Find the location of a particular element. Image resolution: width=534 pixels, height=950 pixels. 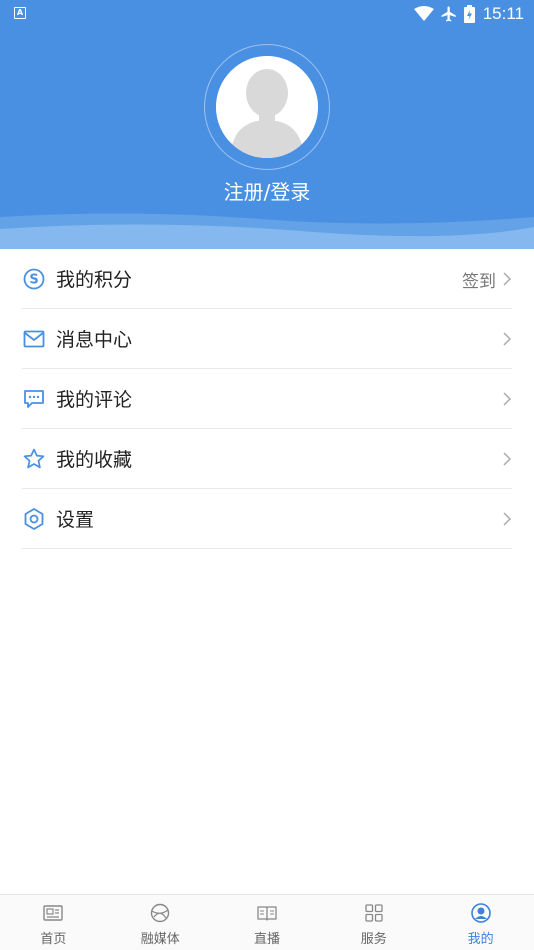

tab-media: 融媒体 is located at coordinates (160, 922).